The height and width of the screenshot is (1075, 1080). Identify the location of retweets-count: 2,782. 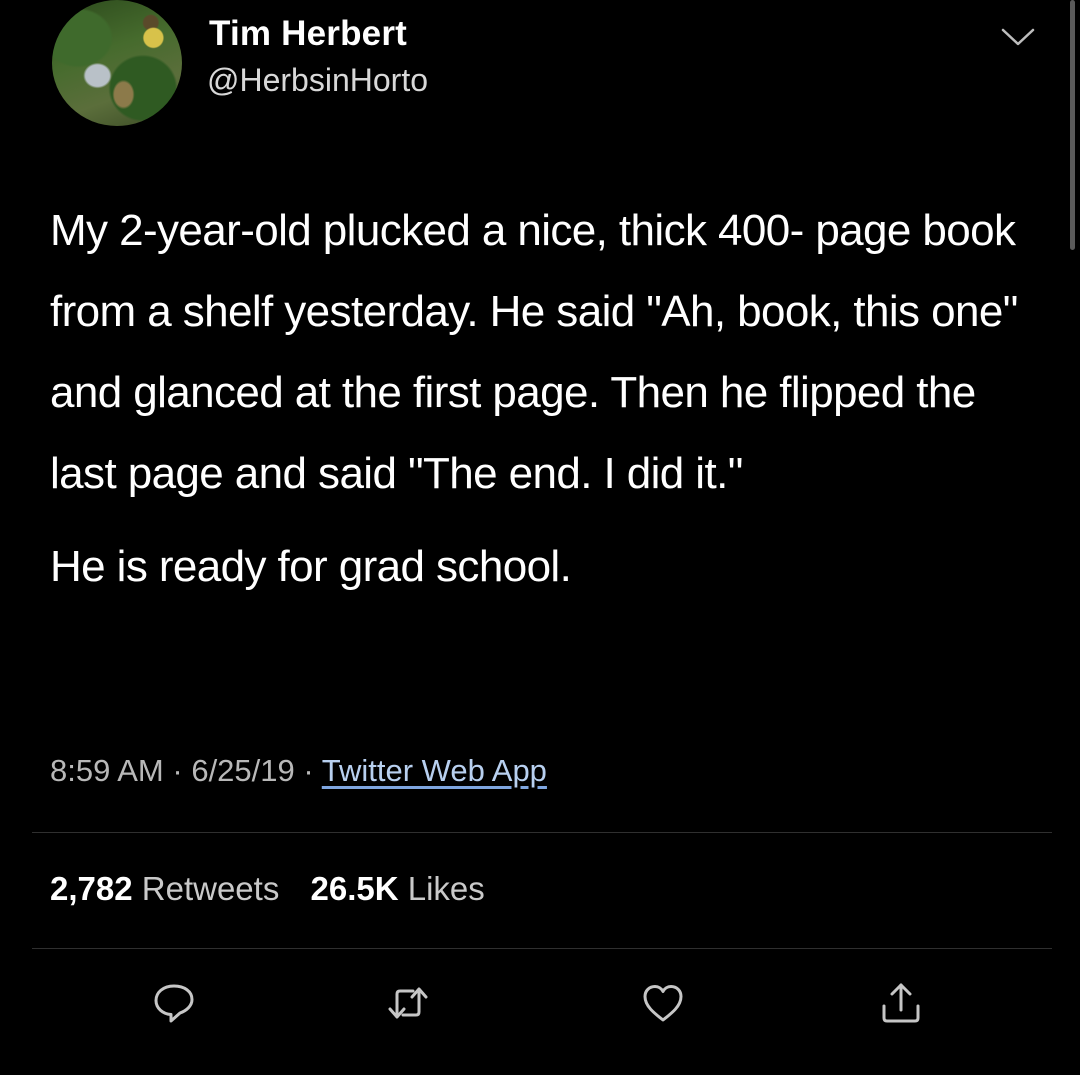
(91, 888).